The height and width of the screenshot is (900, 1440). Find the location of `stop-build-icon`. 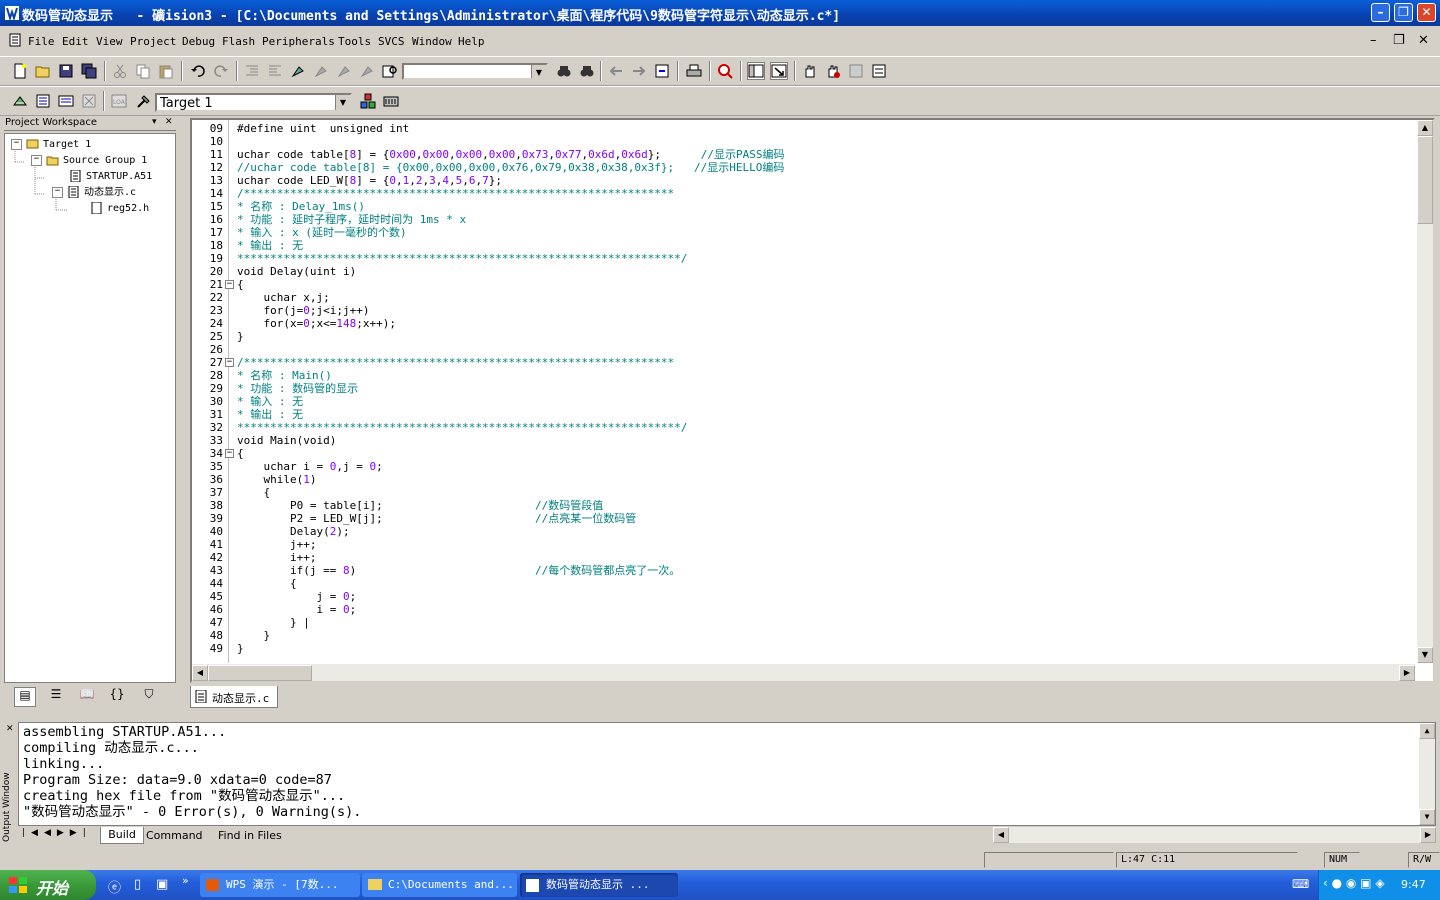

stop-build-icon is located at coordinates (89, 101).